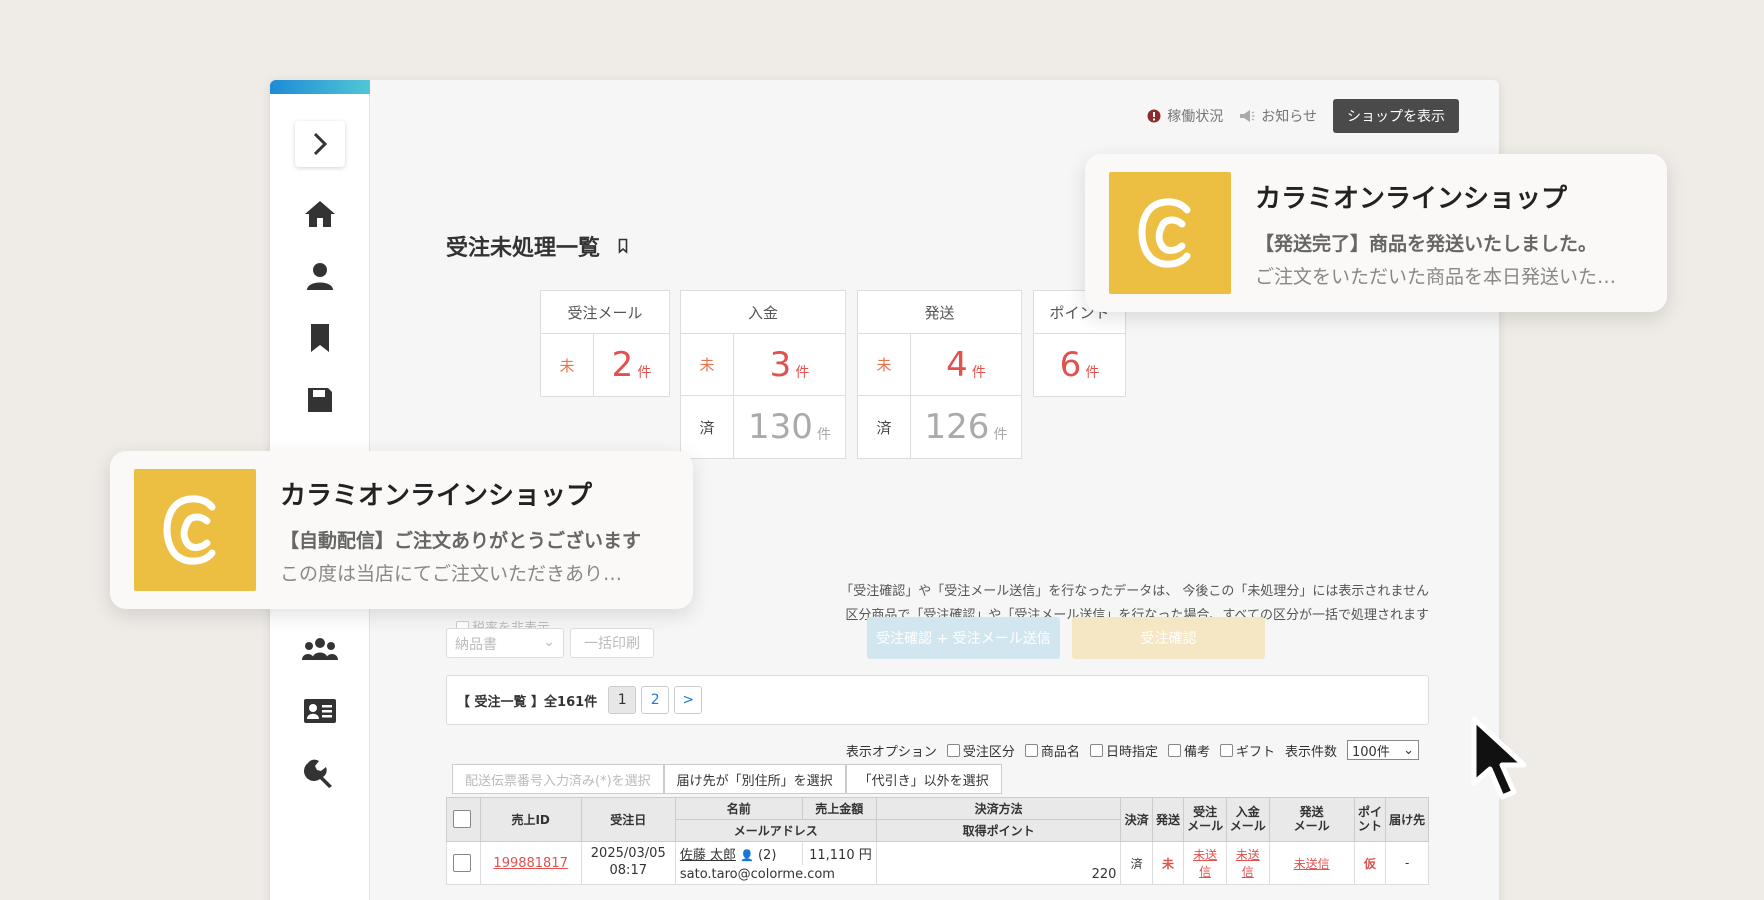 The height and width of the screenshot is (900, 1764). I want to click on page-title-text: 受注未処理一覧, so click(523, 248).